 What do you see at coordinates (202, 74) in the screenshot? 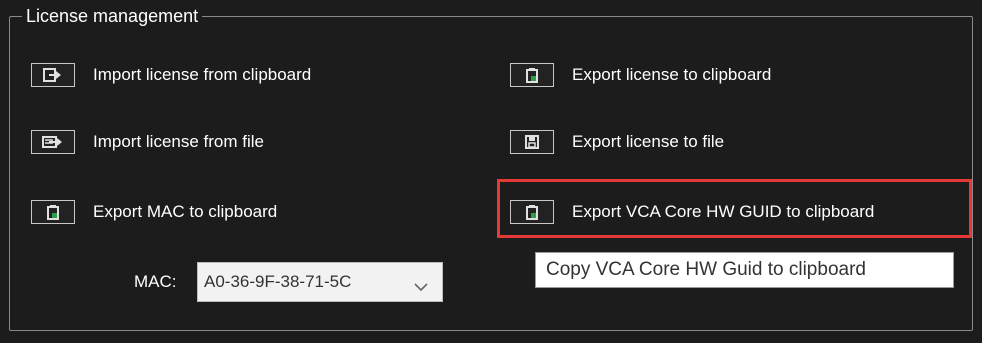
I see `import-license-clipboard-label: Import license from clipboard` at bounding box center [202, 74].